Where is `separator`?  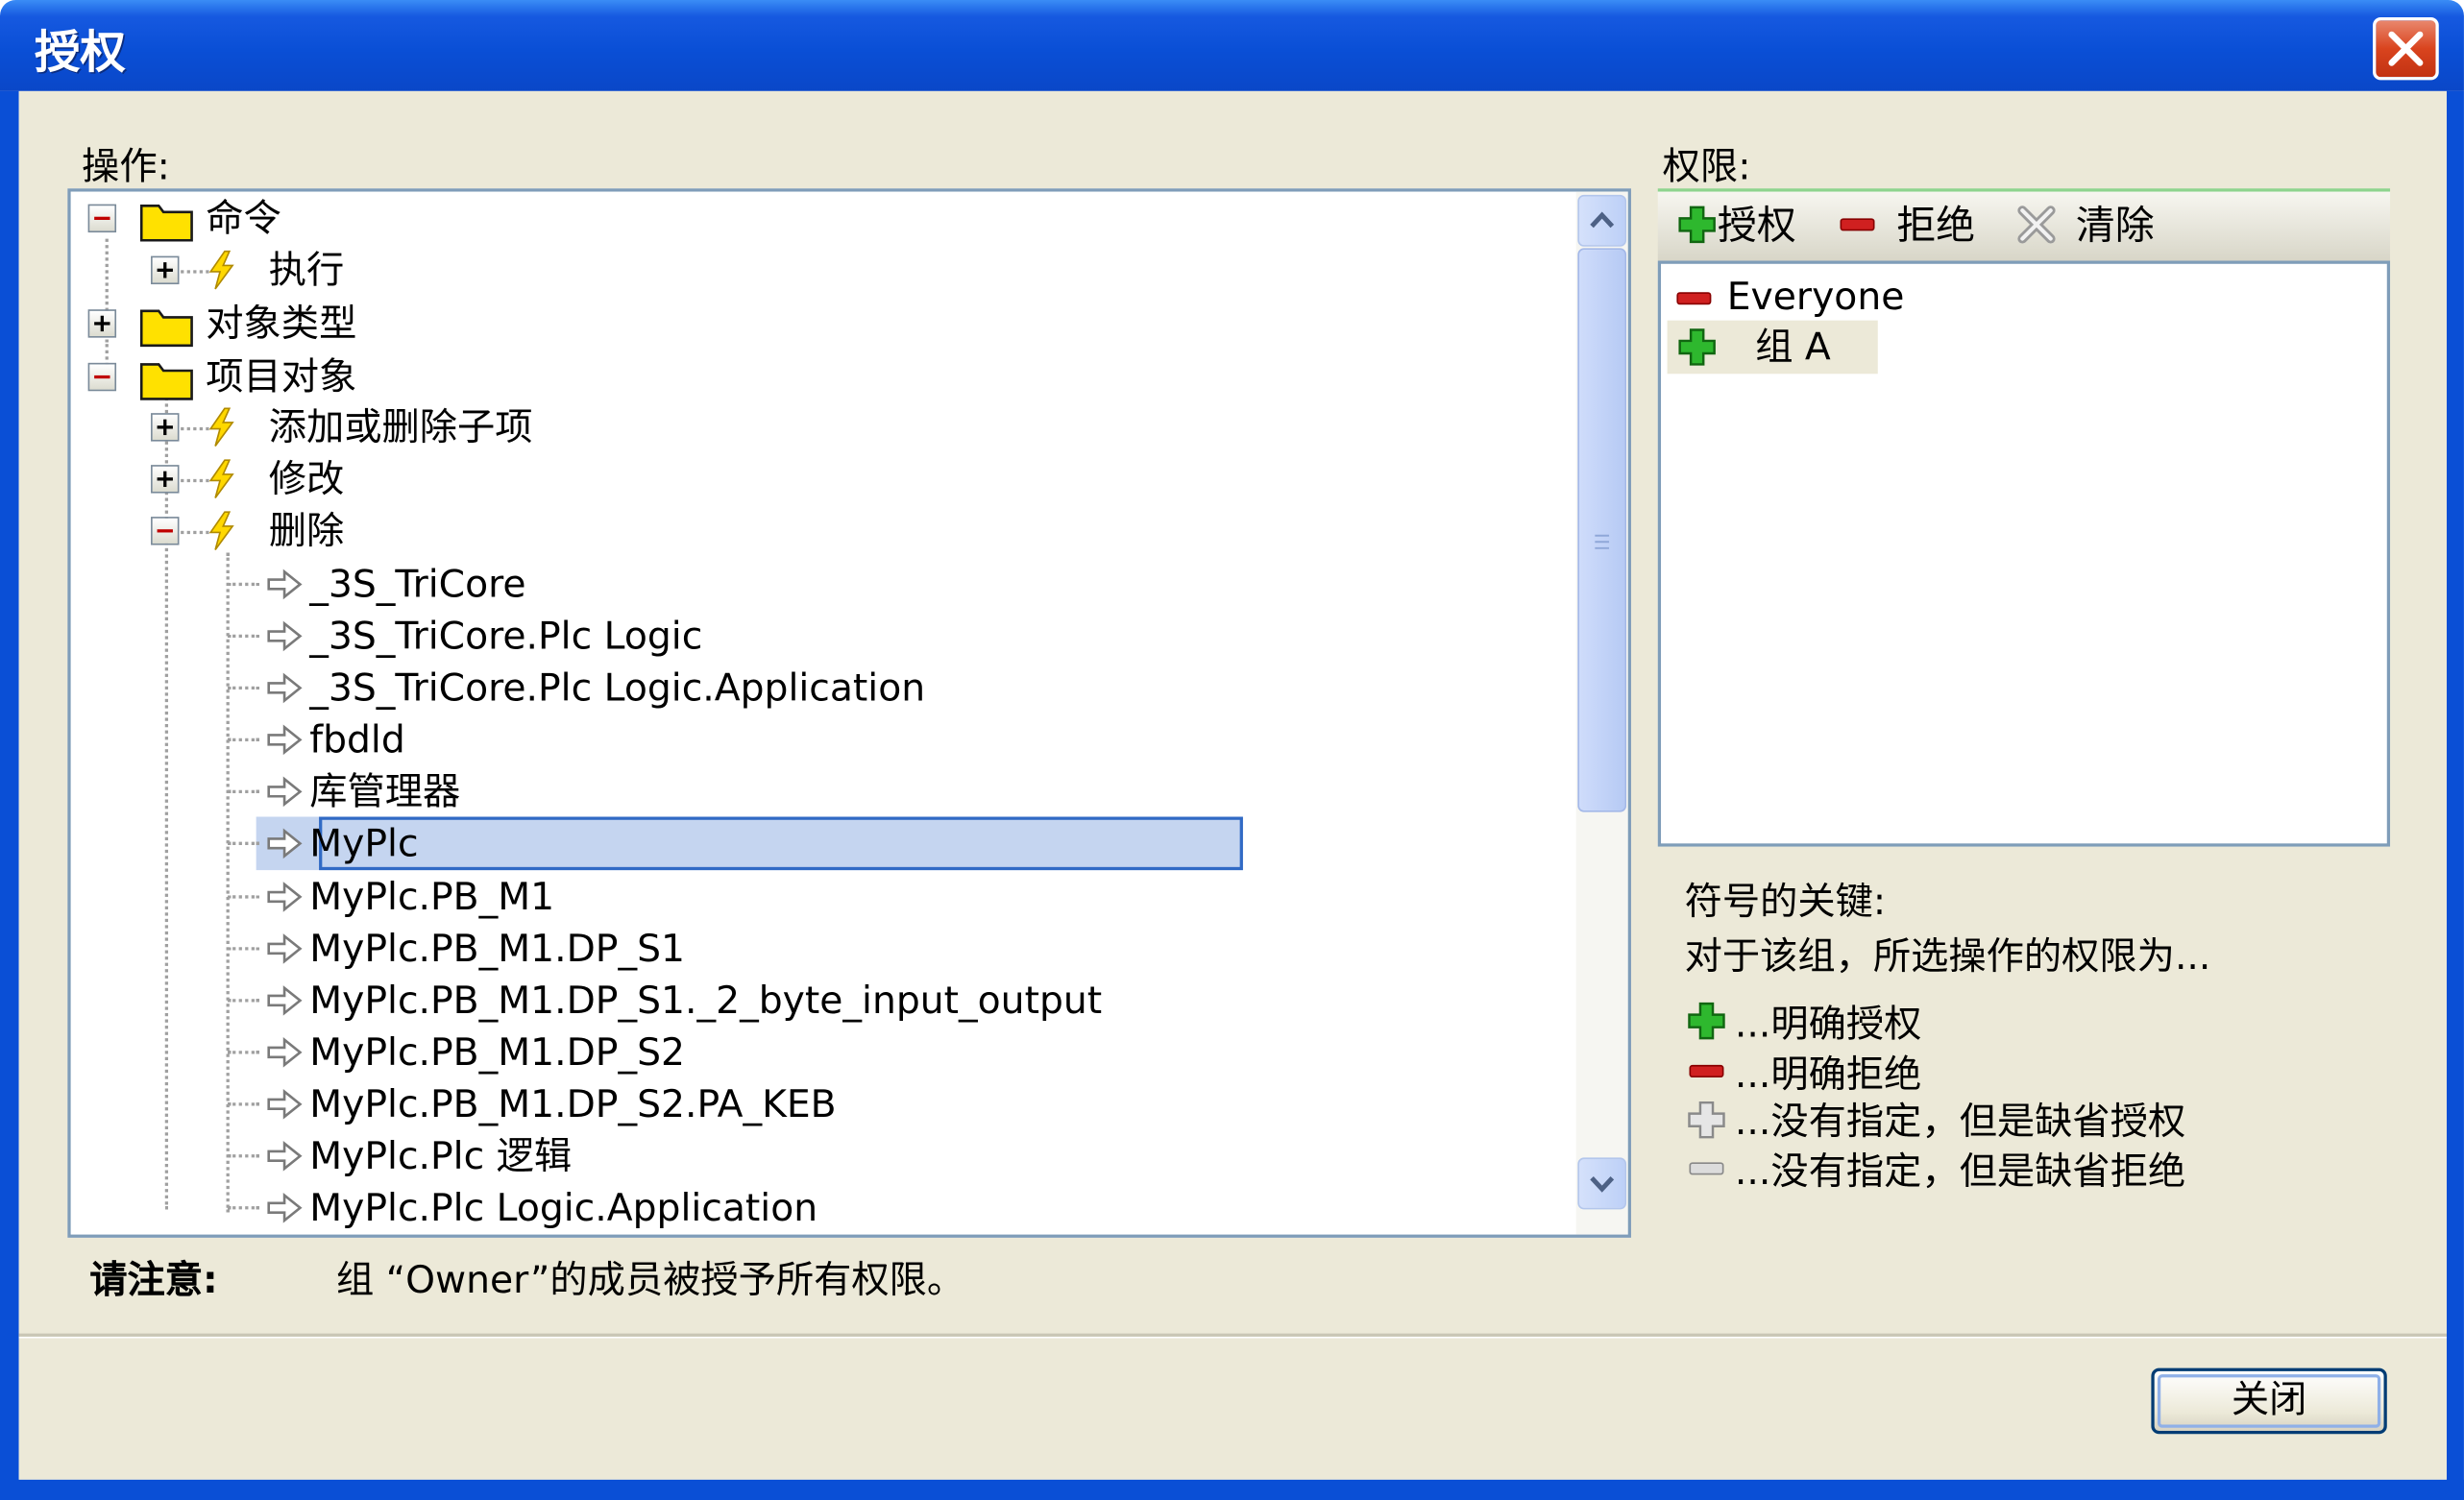 separator is located at coordinates (1232, 1336).